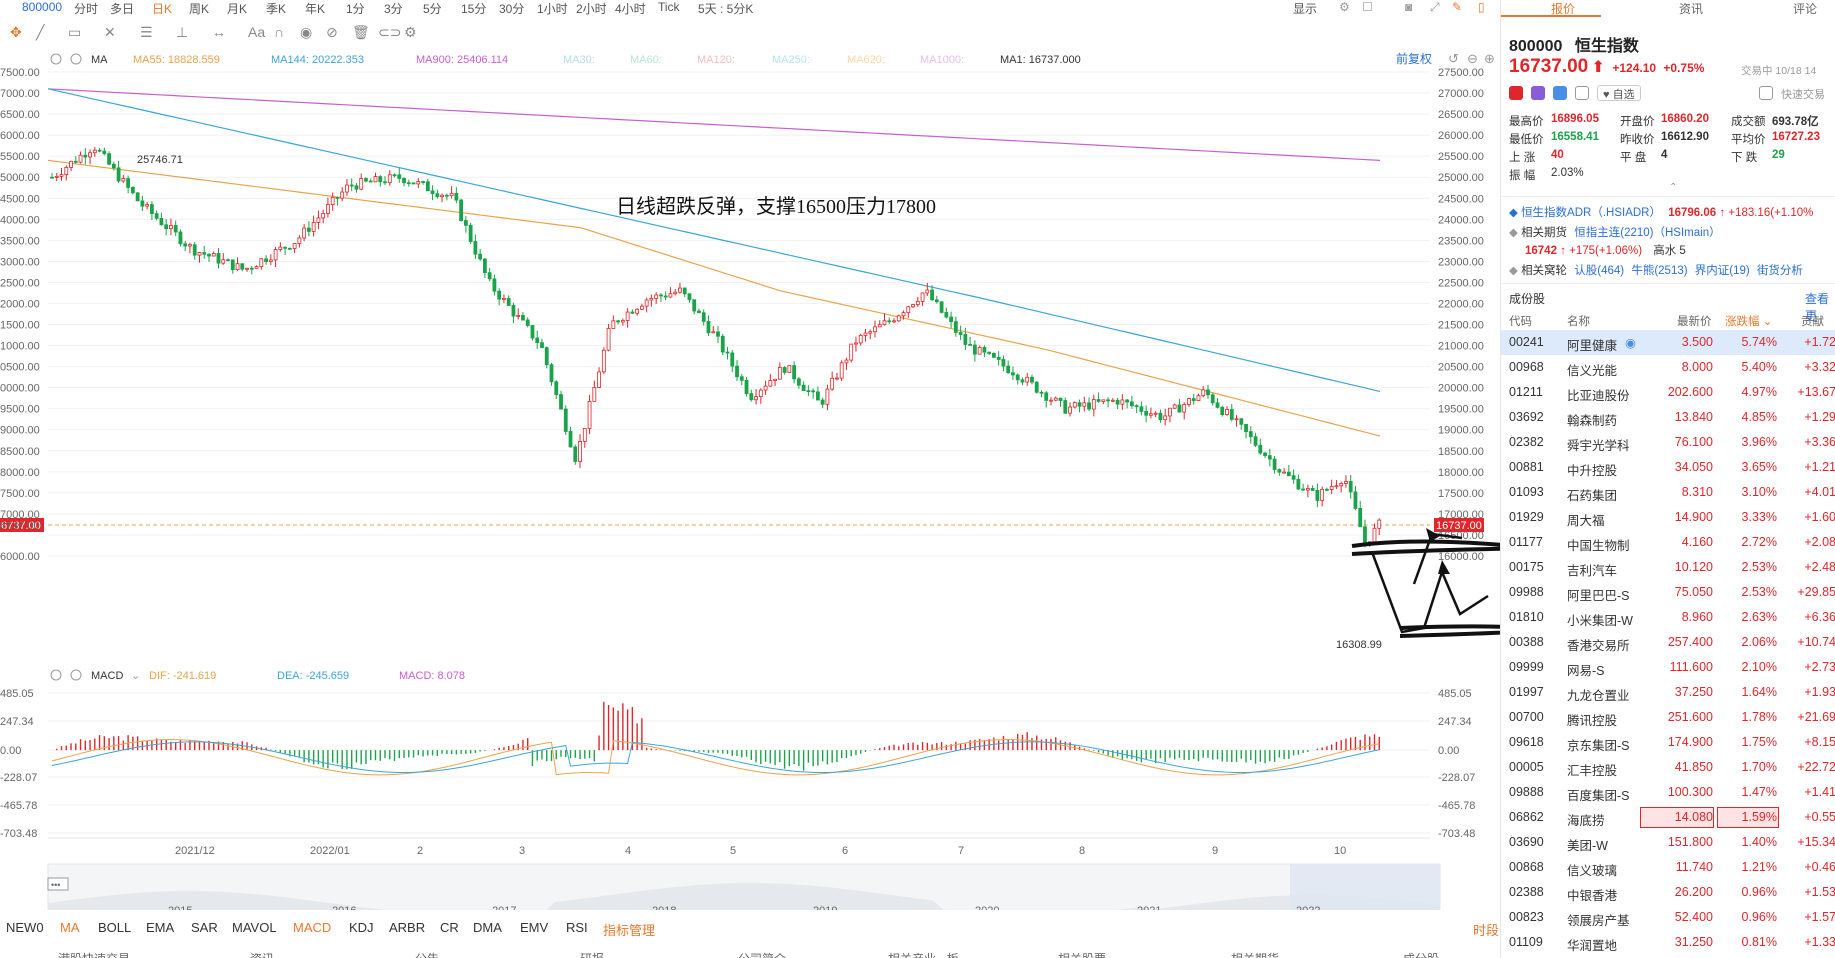 Image resolution: width=1835 pixels, height=958 pixels. Describe the element at coordinates (199, 8) in the screenshot. I see `tab-weekly-k: 周K` at that location.